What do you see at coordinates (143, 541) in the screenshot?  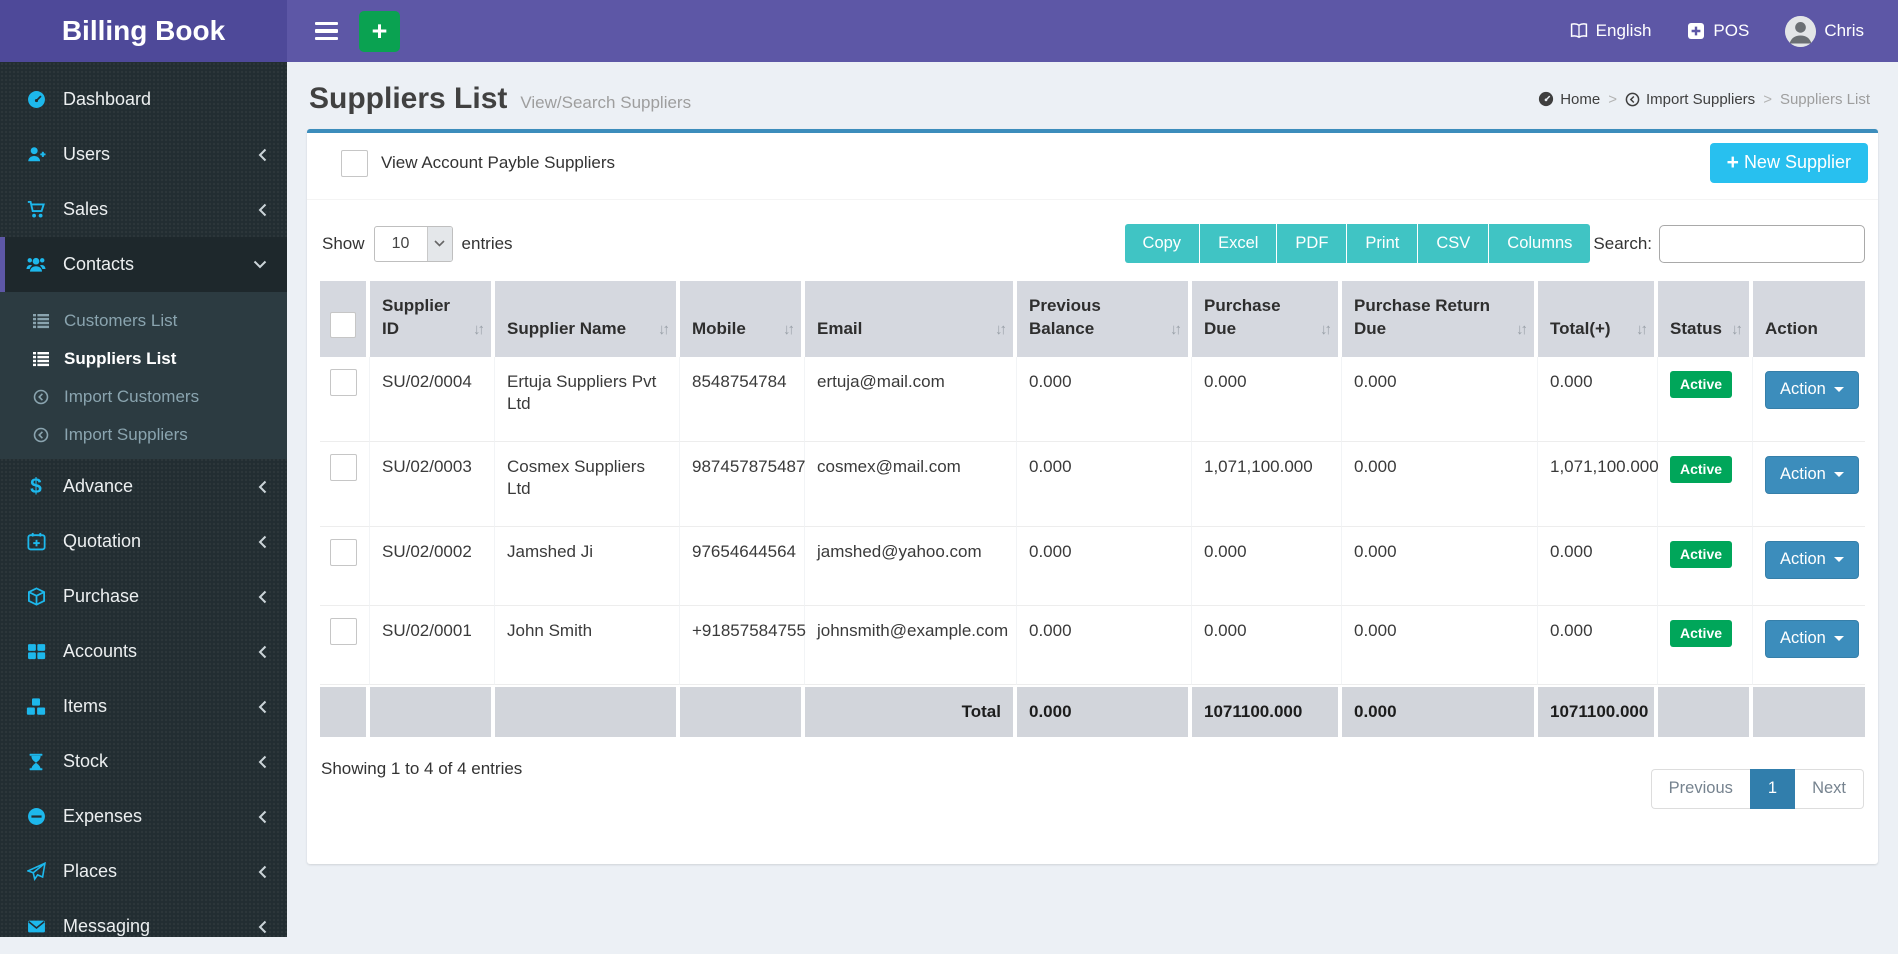 I see `sidebar-item-quotation: Quotation` at bounding box center [143, 541].